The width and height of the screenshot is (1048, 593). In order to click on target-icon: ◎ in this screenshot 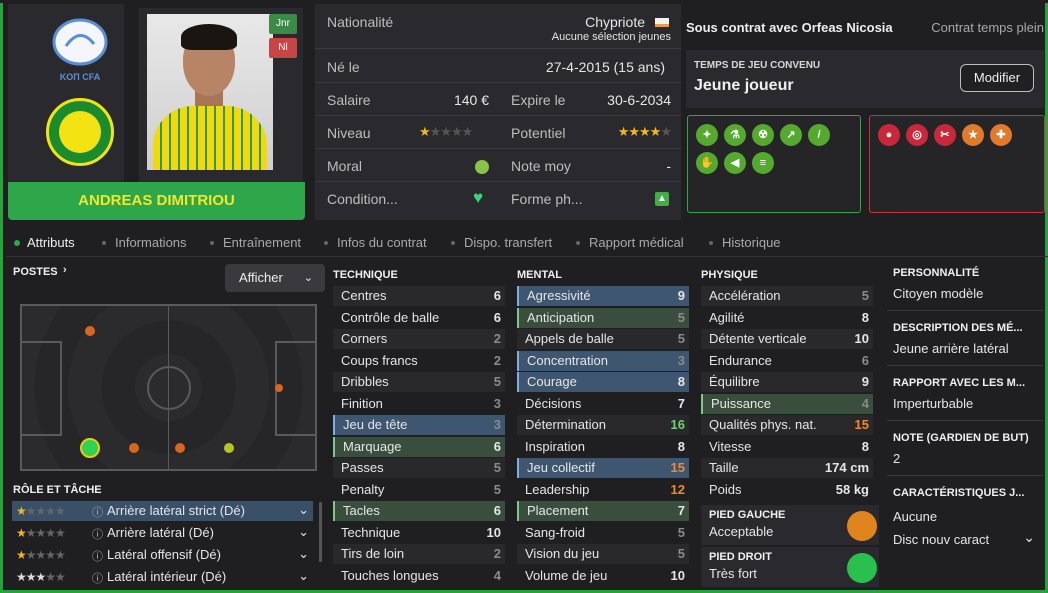, I will do `click(917, 135)`.